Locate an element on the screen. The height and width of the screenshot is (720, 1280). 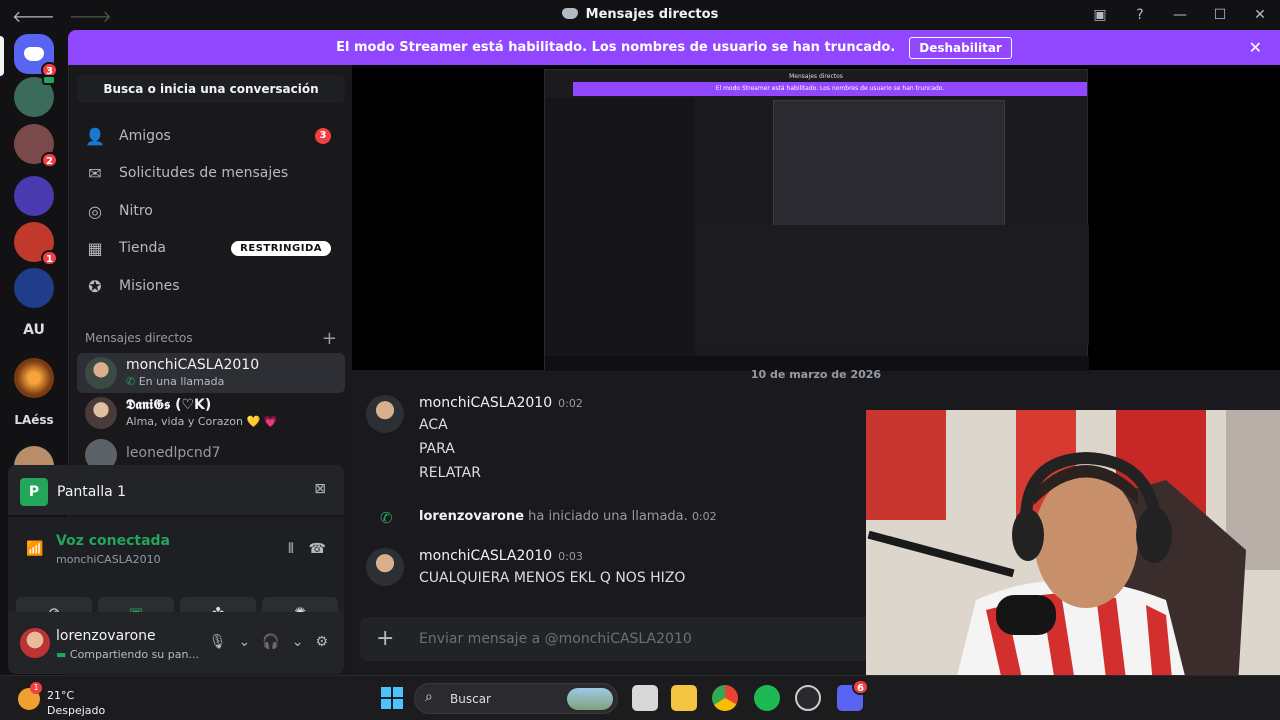
system-text: ha iniciado una llamada. is located at coordinates (608, 516).